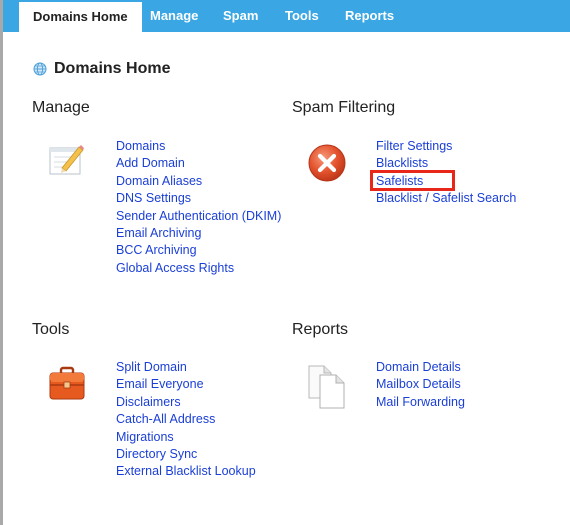 This screenshot has height=525, width=570. What do you see at coordinates (412, 180) in the screenshot?
I see `safelists-highlight-box` at bounding box center [412, 180].